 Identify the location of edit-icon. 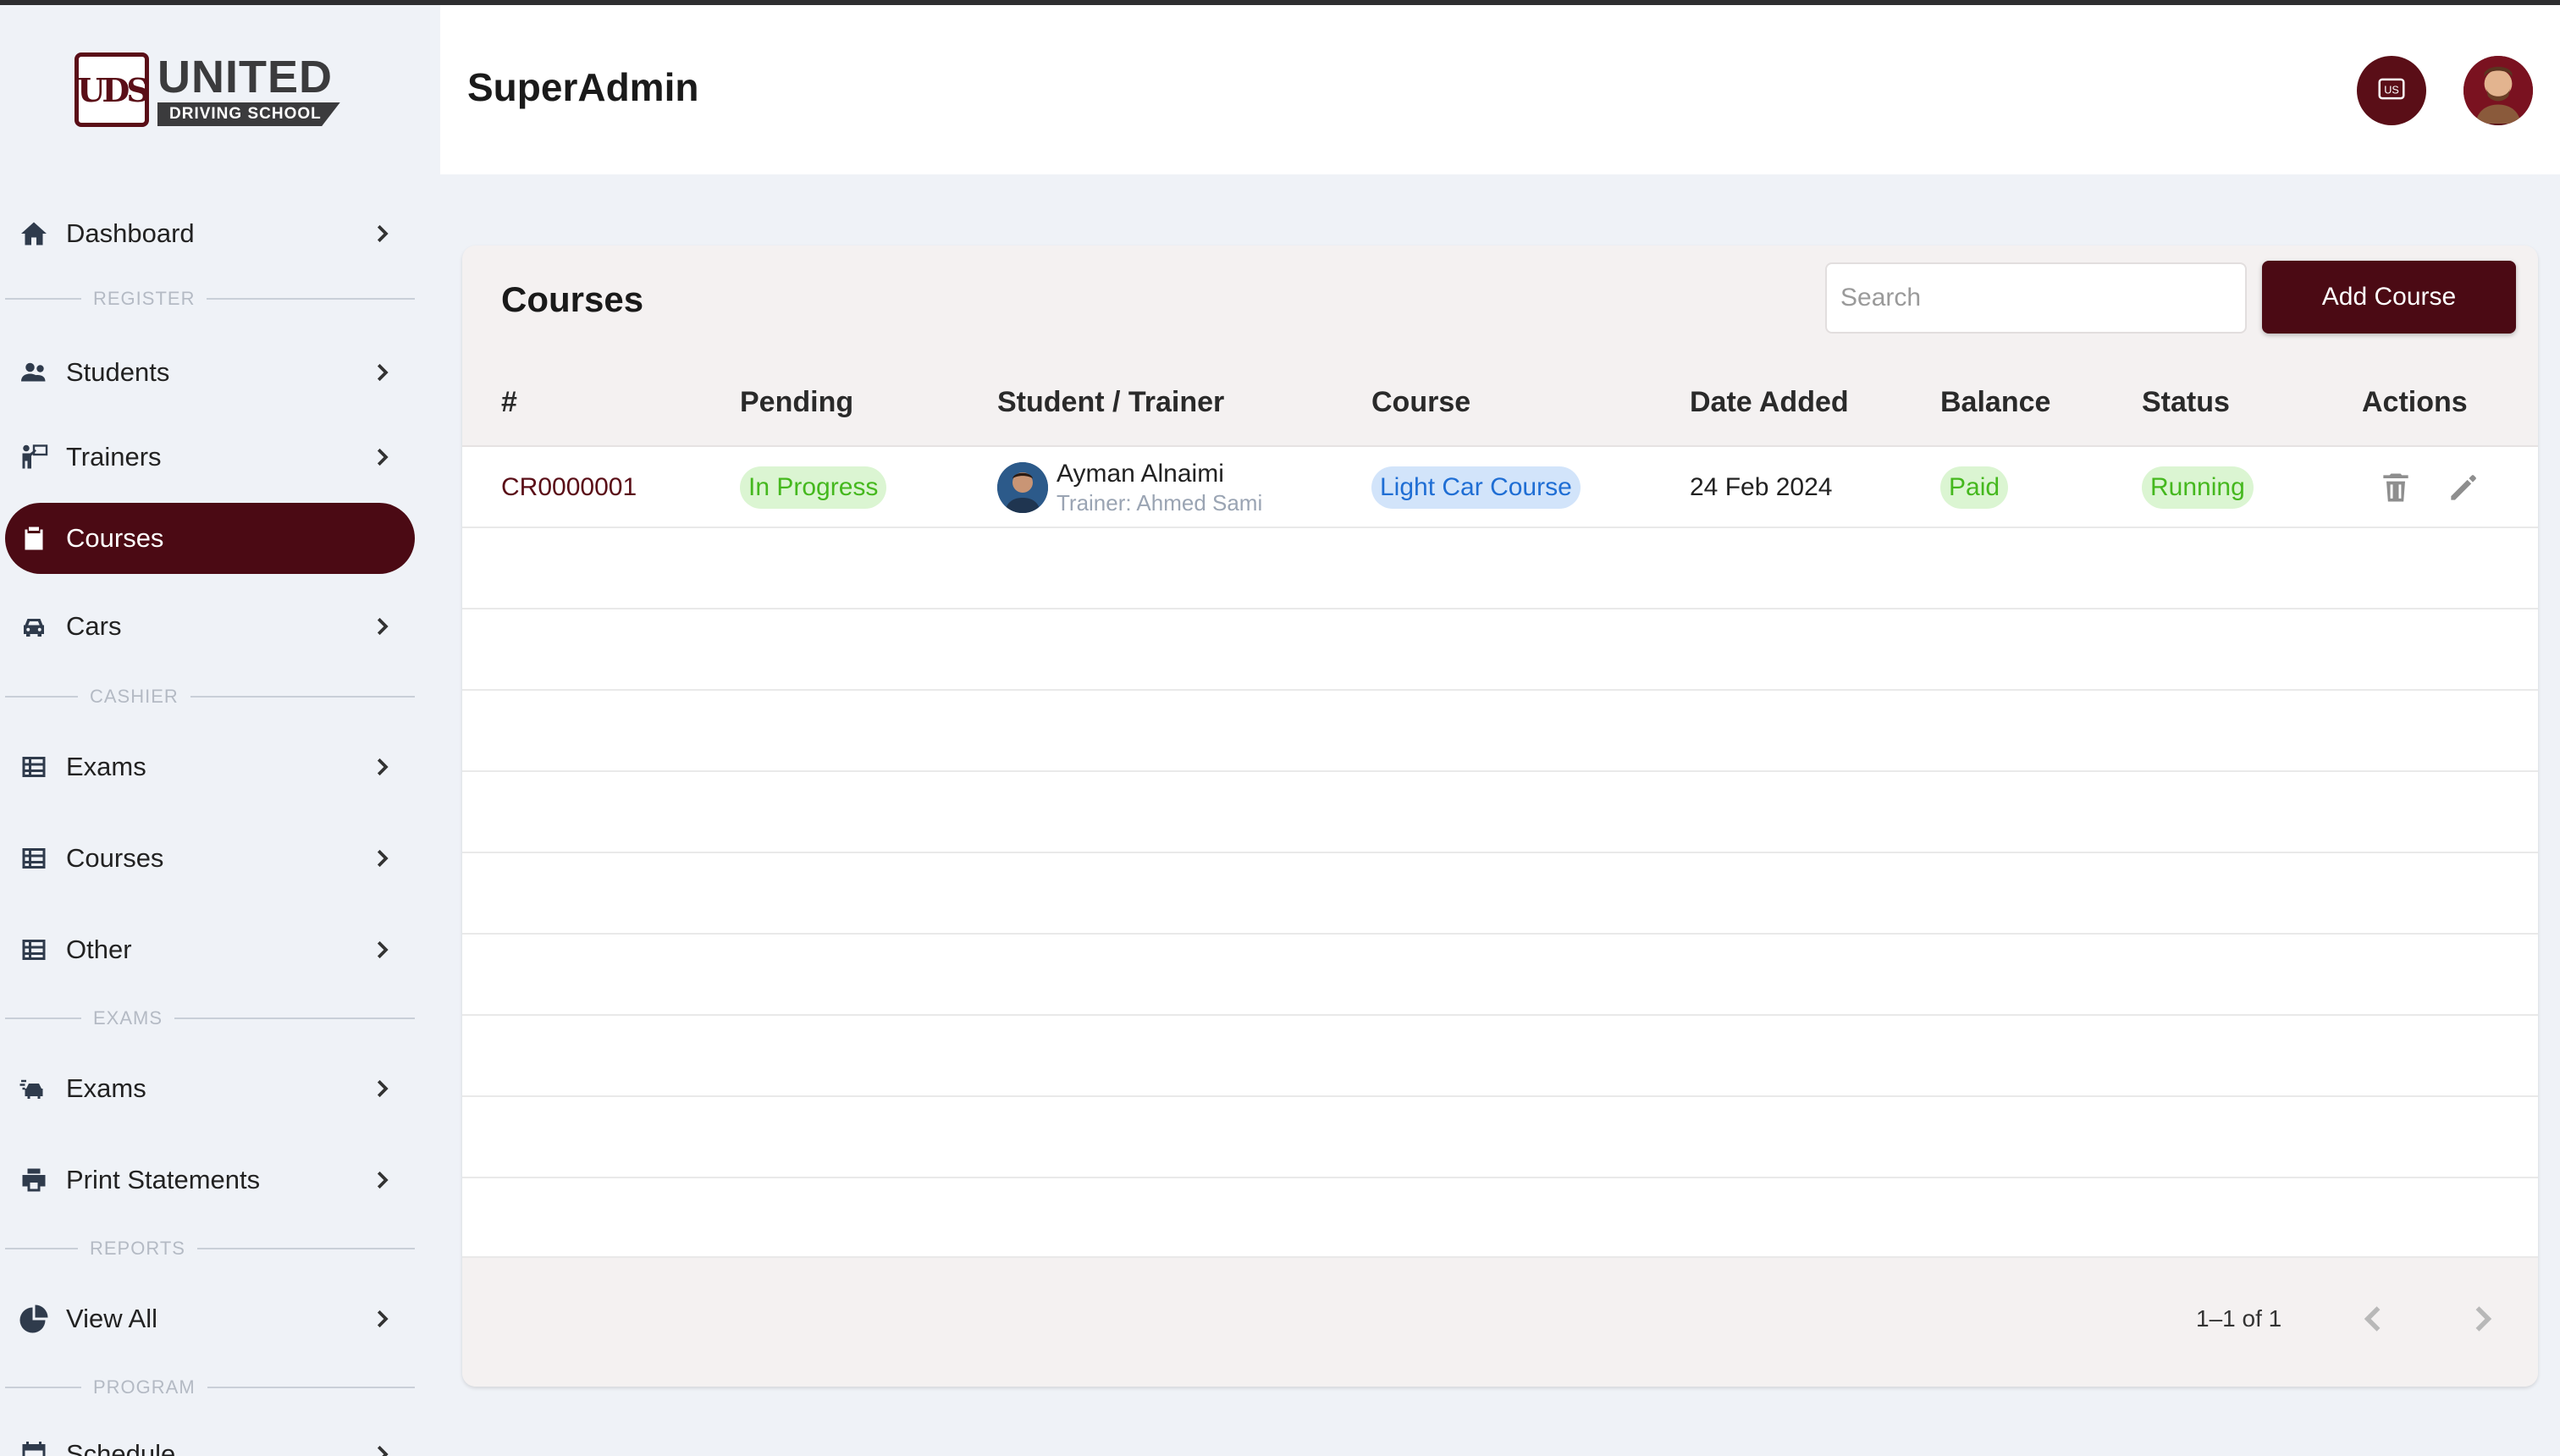
(2463, 487).